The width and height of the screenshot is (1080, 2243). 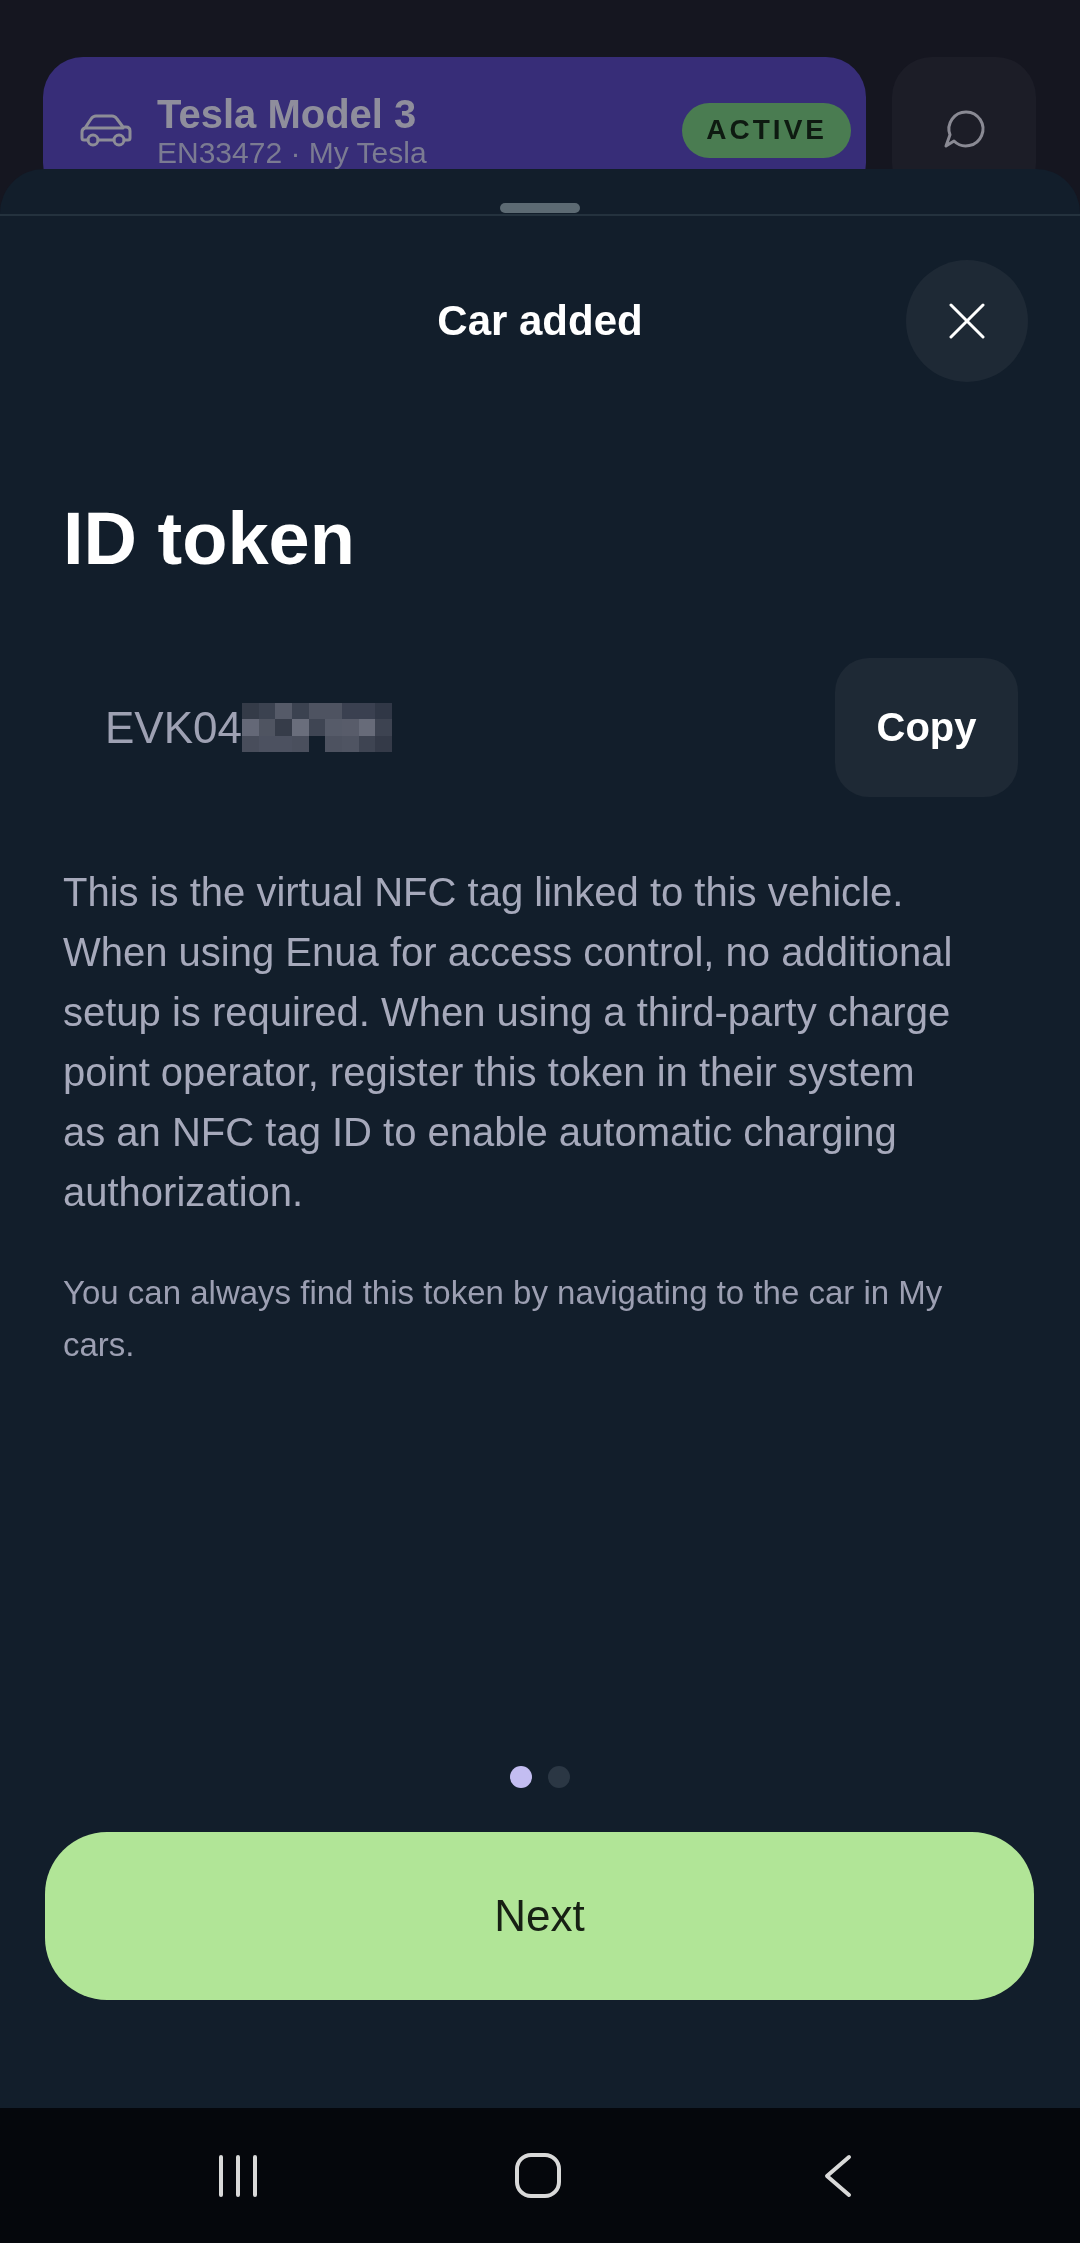 What do you see at coordinates (766, 130) in the screenshot?
I see `status-badge: ACTIVE` at bounding box center [766, 130].